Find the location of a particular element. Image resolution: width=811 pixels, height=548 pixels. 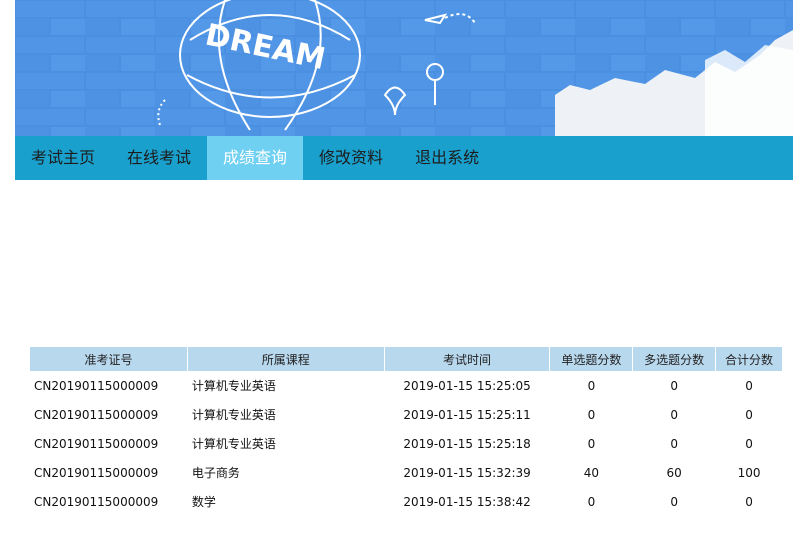

col-header-multi-score: 多选题分数 is located at coordinates (674, 359).